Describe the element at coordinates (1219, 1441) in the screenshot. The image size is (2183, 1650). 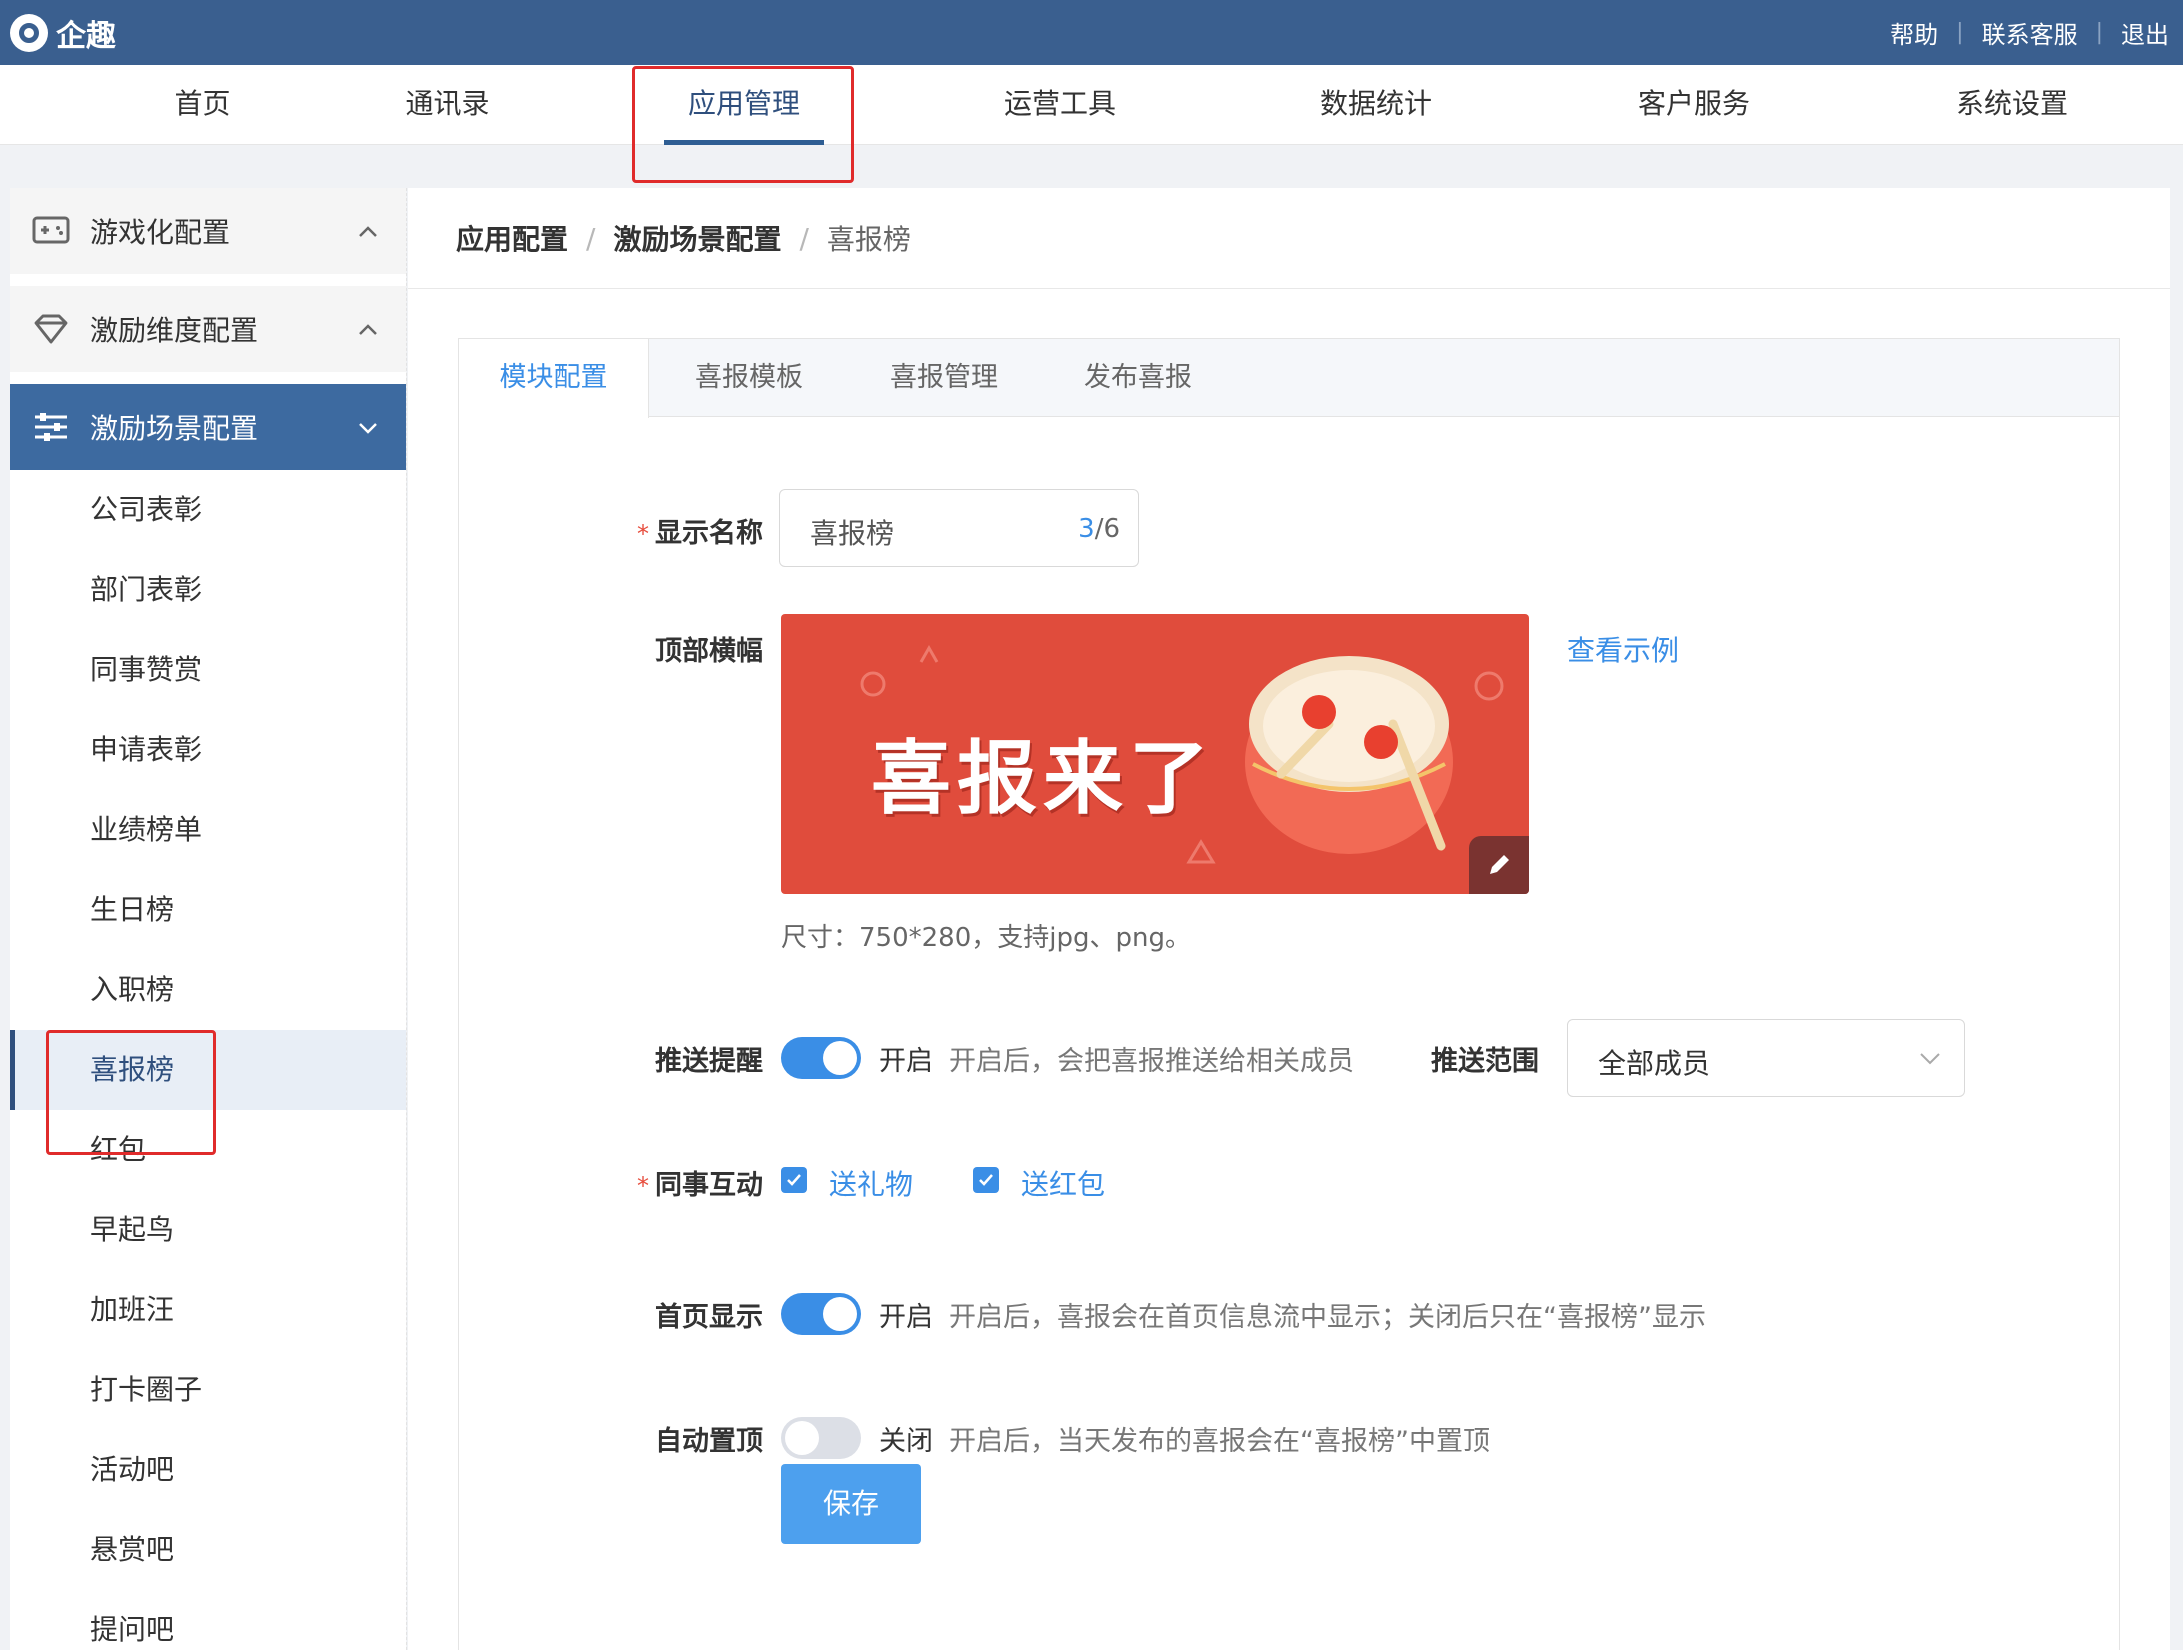
I see `auto-pin-desc: 开启后，当天发布的喜报会在“喜报榜”中置顶` at that location.